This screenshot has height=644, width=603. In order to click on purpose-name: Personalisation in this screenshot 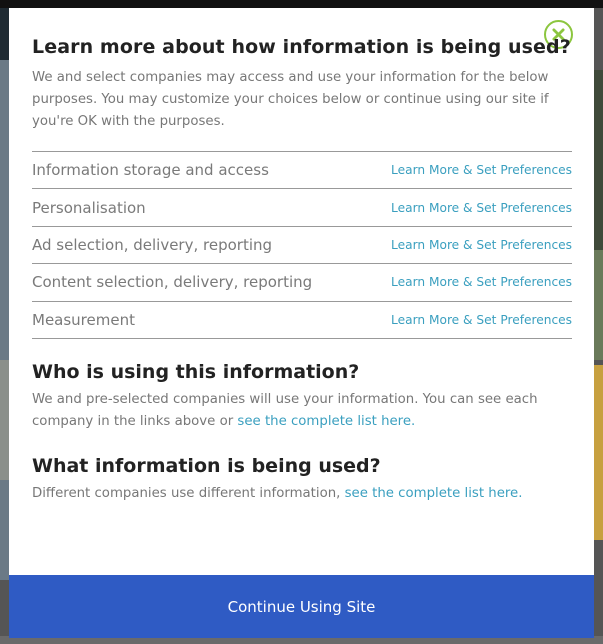, I will do `click(89, 207)`.